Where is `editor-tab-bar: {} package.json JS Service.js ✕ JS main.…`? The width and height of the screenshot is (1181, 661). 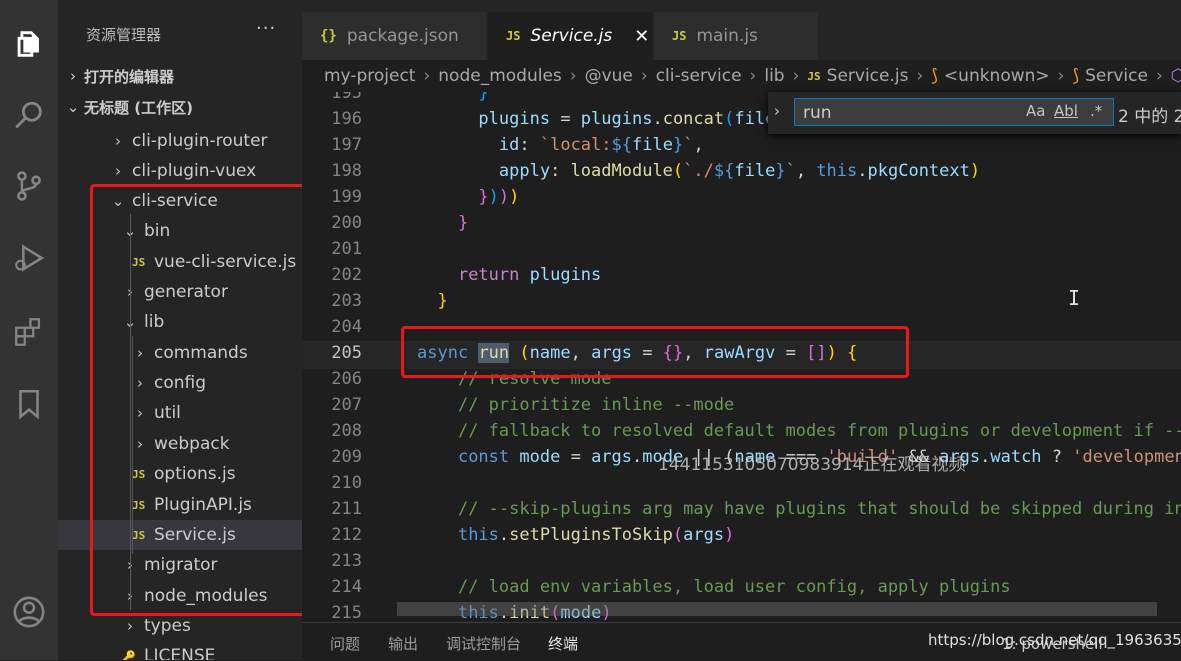 editor-tab-bar: {} package.json JS Service.js ✕ JS main.… is located at coordinates (741, 30).